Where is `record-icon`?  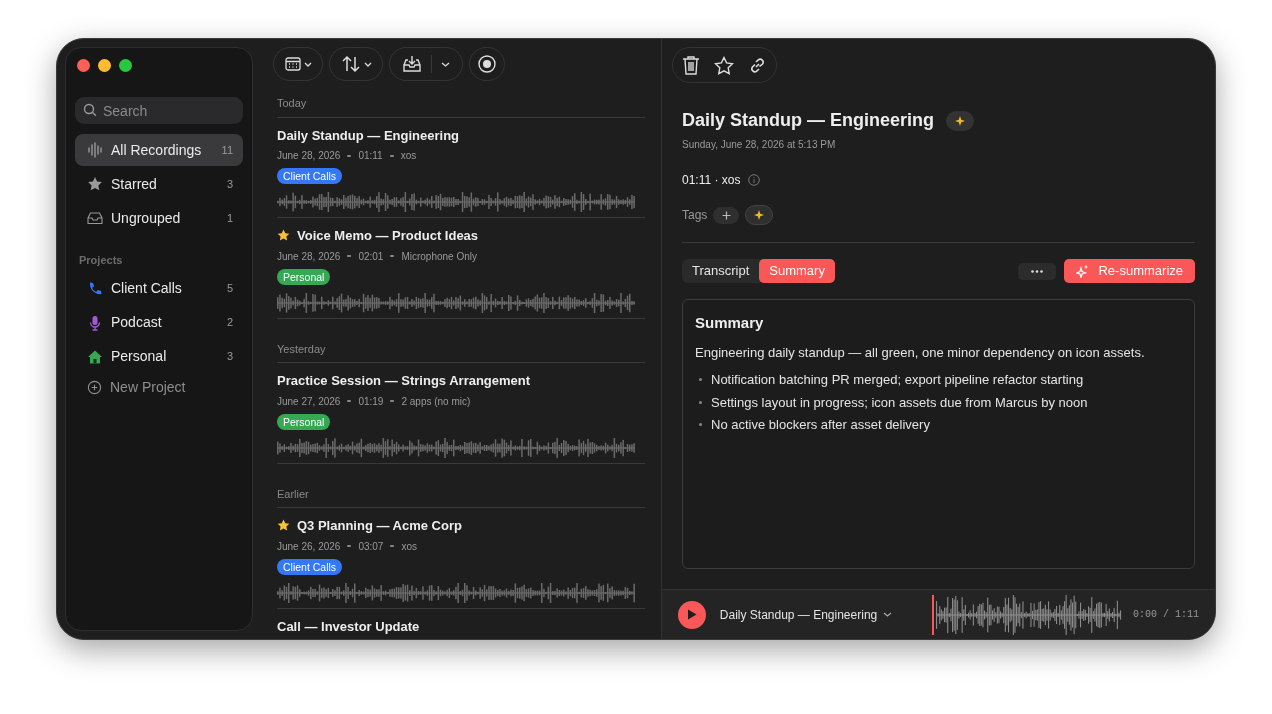
record-icon is located at coordinates (487, 64).